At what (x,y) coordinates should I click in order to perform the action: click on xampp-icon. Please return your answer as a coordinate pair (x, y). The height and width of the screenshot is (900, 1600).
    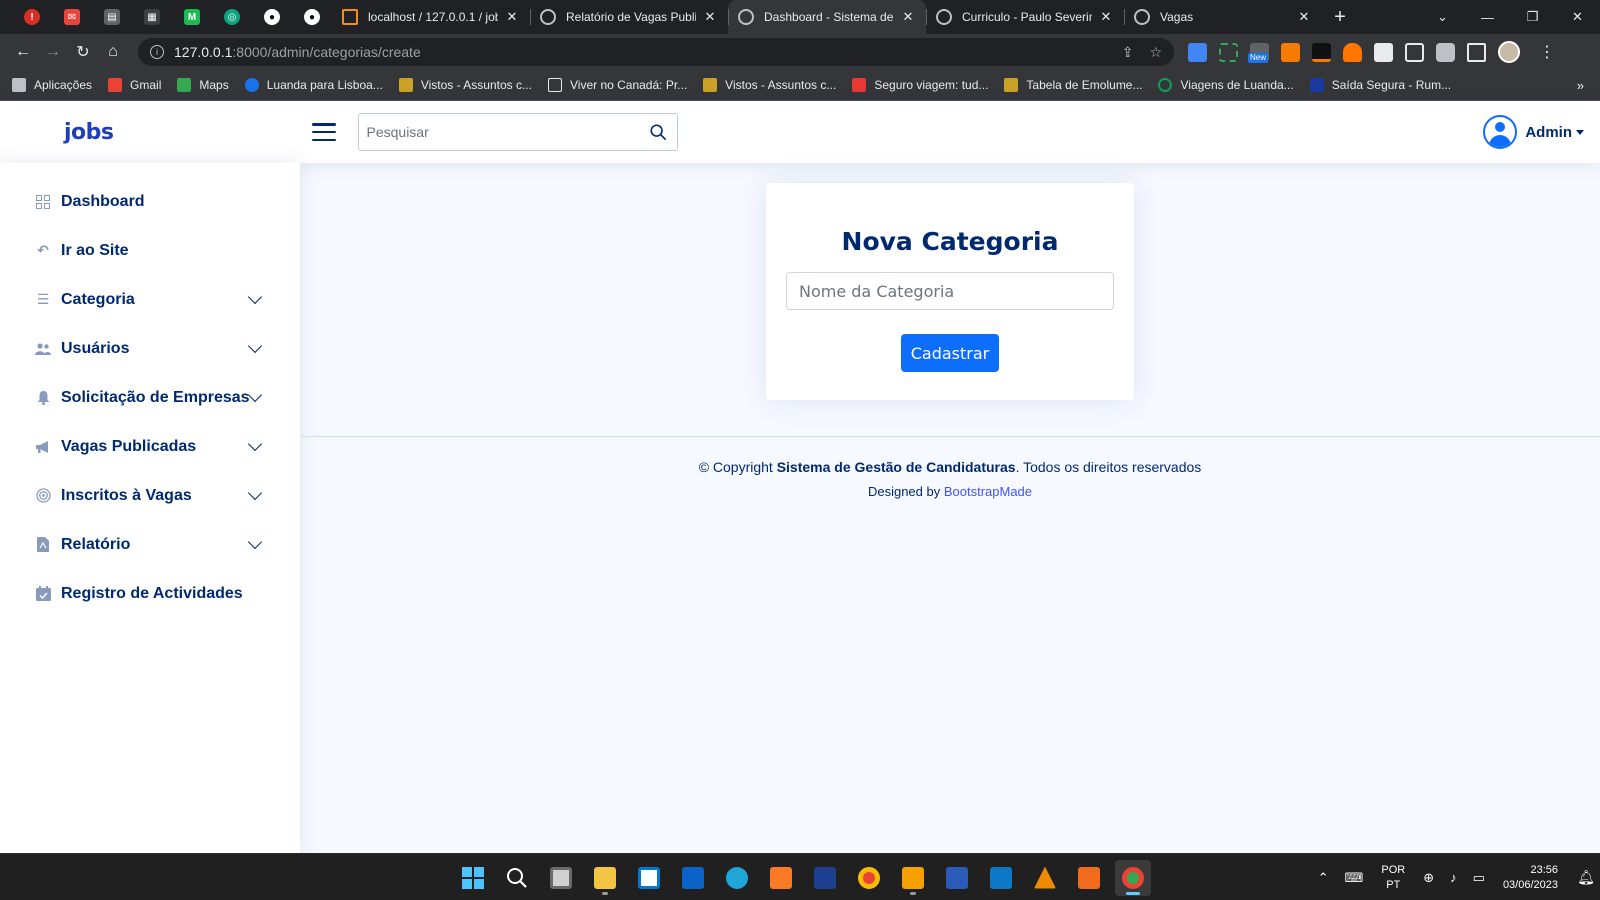
    Looking at the image, I should click on (781, 878).